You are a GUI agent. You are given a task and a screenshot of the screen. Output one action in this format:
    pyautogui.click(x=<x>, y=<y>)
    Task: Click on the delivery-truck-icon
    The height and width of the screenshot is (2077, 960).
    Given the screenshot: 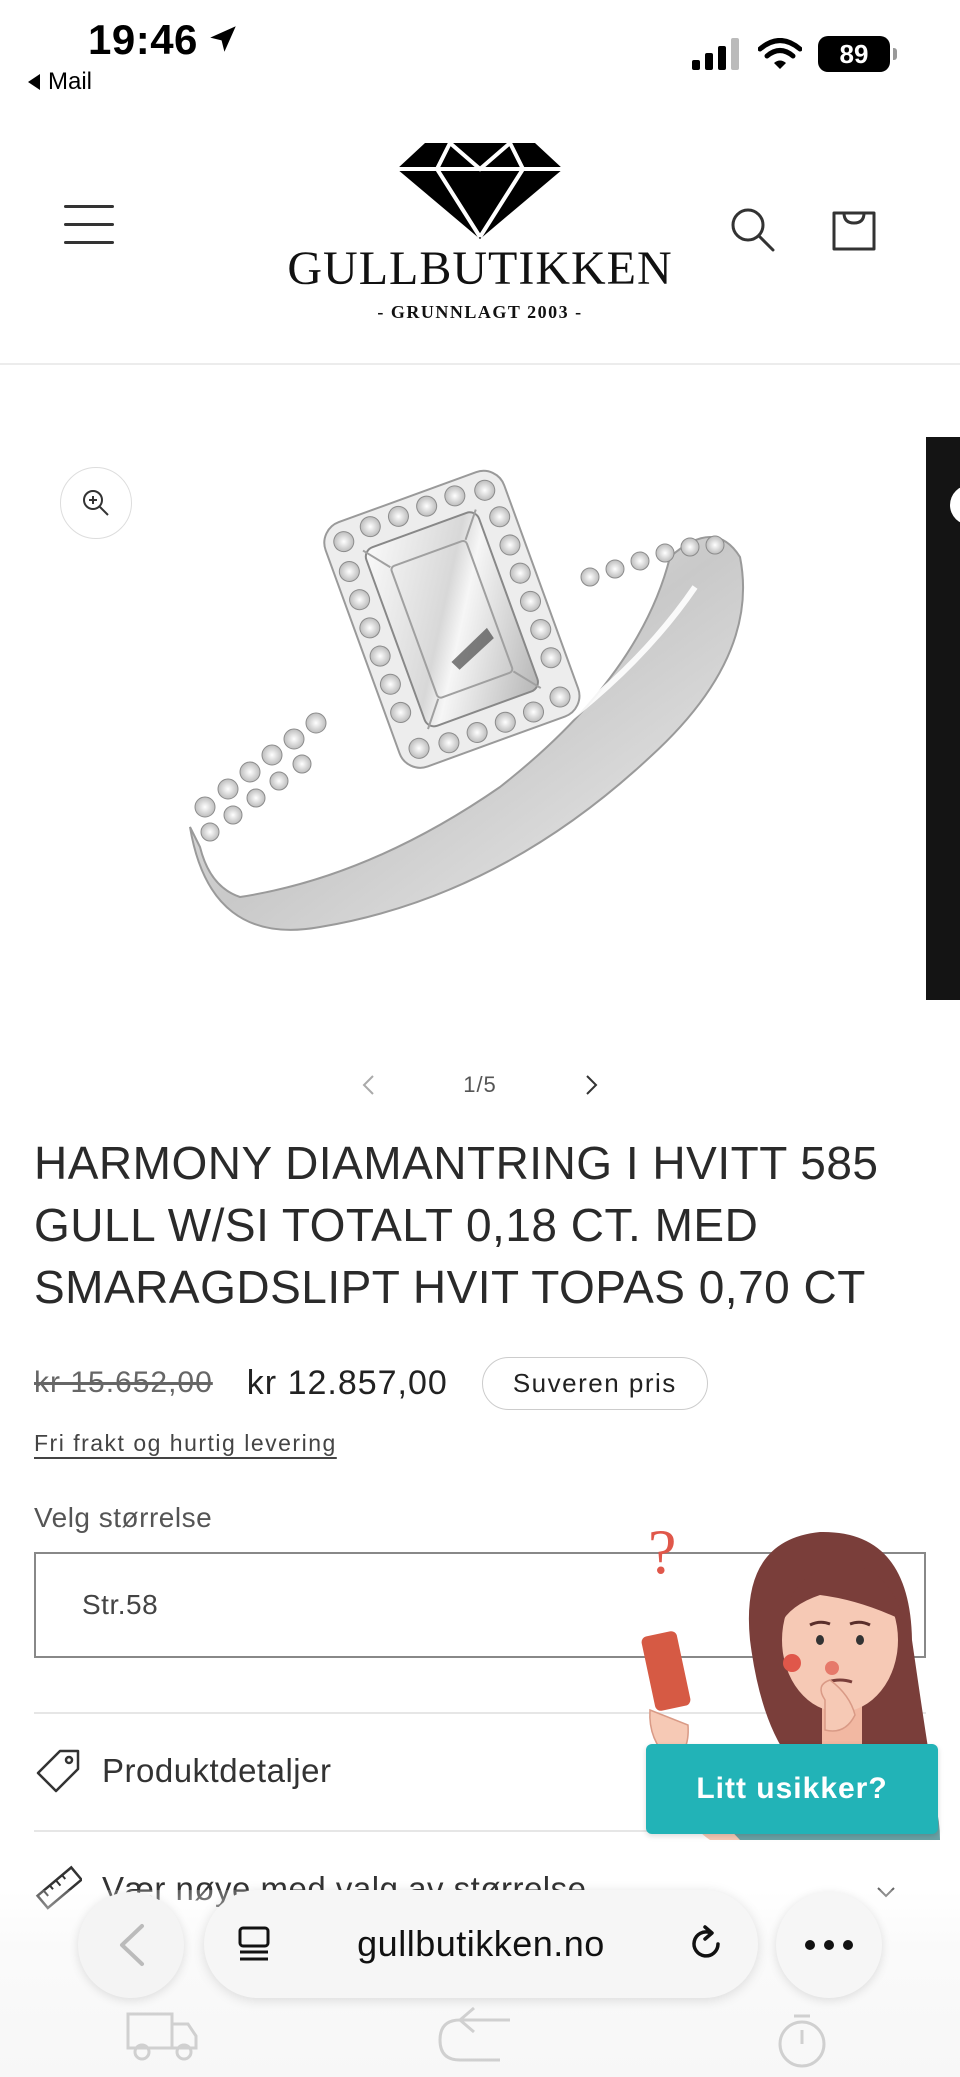 What is the action you would take?
    pyautogui.click(x=162, y=2036)
    